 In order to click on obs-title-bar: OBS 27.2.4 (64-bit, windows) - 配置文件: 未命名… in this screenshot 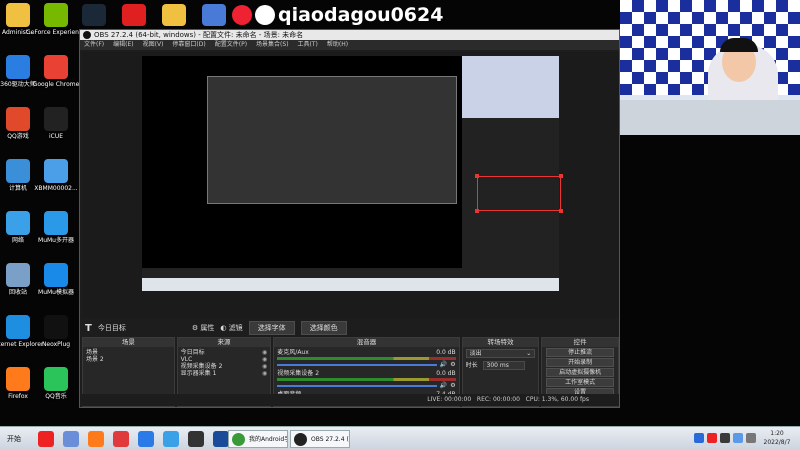, I will do `click(349, 35)`.